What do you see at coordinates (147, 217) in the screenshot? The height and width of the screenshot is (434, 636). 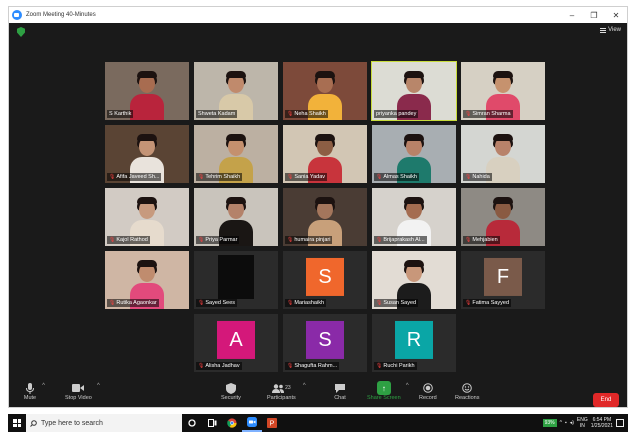 I see `participant-tile: 🎙 Kajol Rathod` at bounding box center [147, 217].